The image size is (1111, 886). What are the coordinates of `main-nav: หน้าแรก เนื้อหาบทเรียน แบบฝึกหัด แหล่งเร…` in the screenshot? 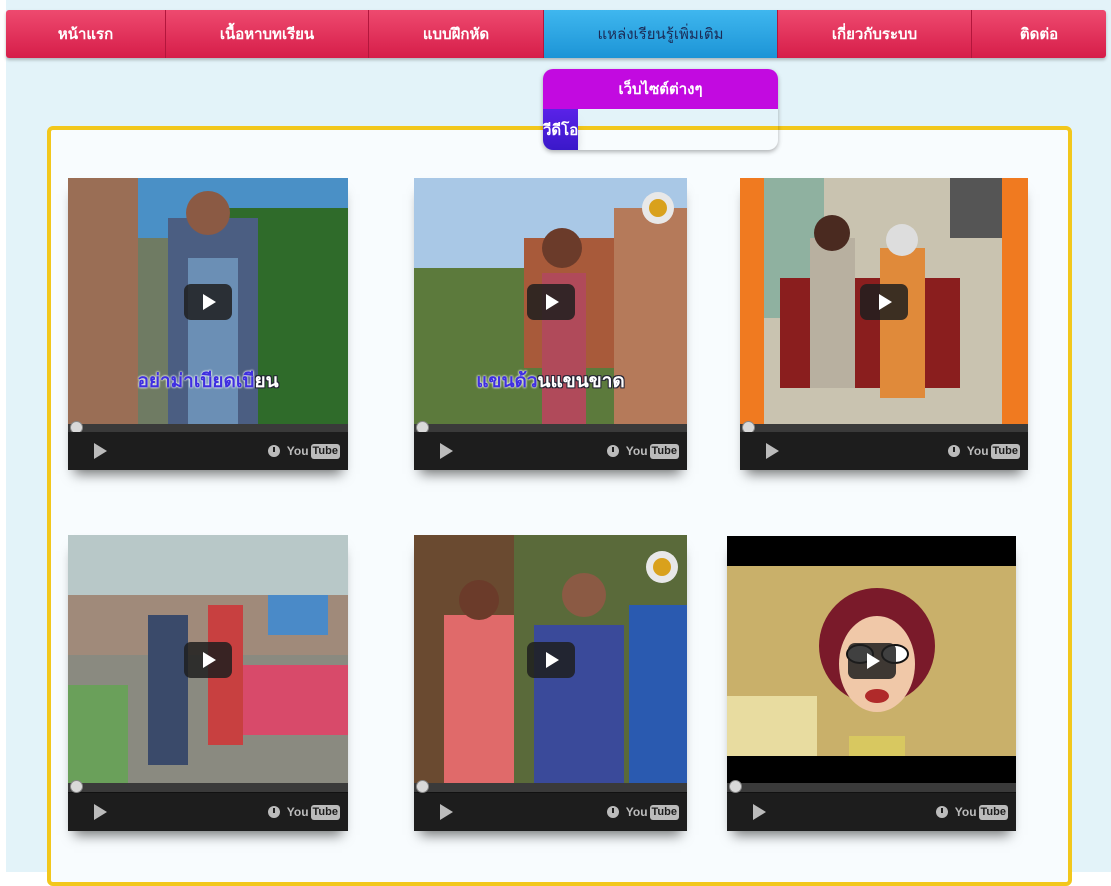 It's located at (556, 34).